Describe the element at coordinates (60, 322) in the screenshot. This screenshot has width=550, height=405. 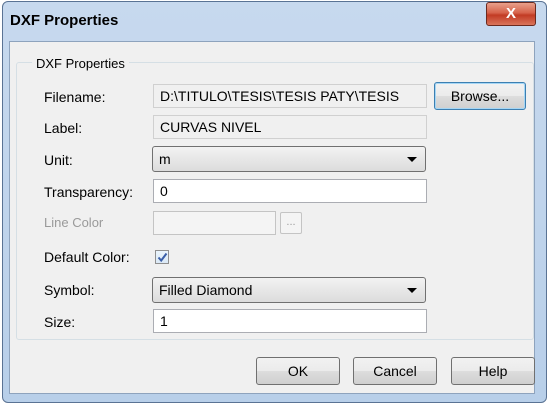
I see `size-label: Size:` at that location.